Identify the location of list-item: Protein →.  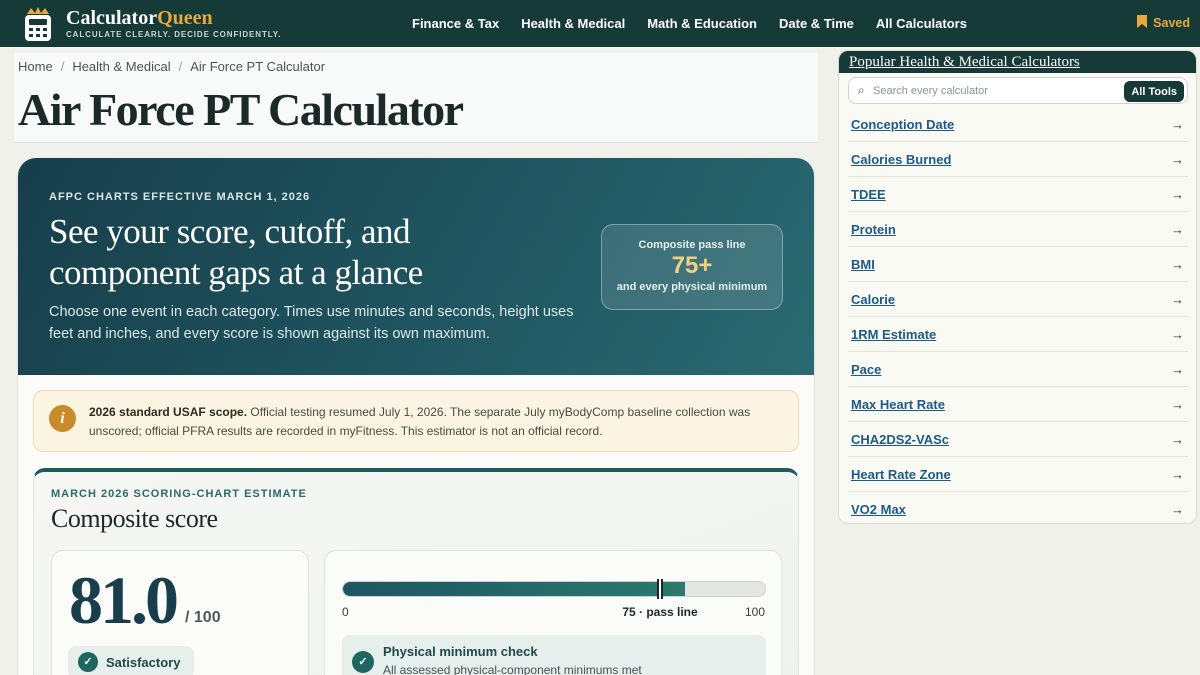
(1018, 229).